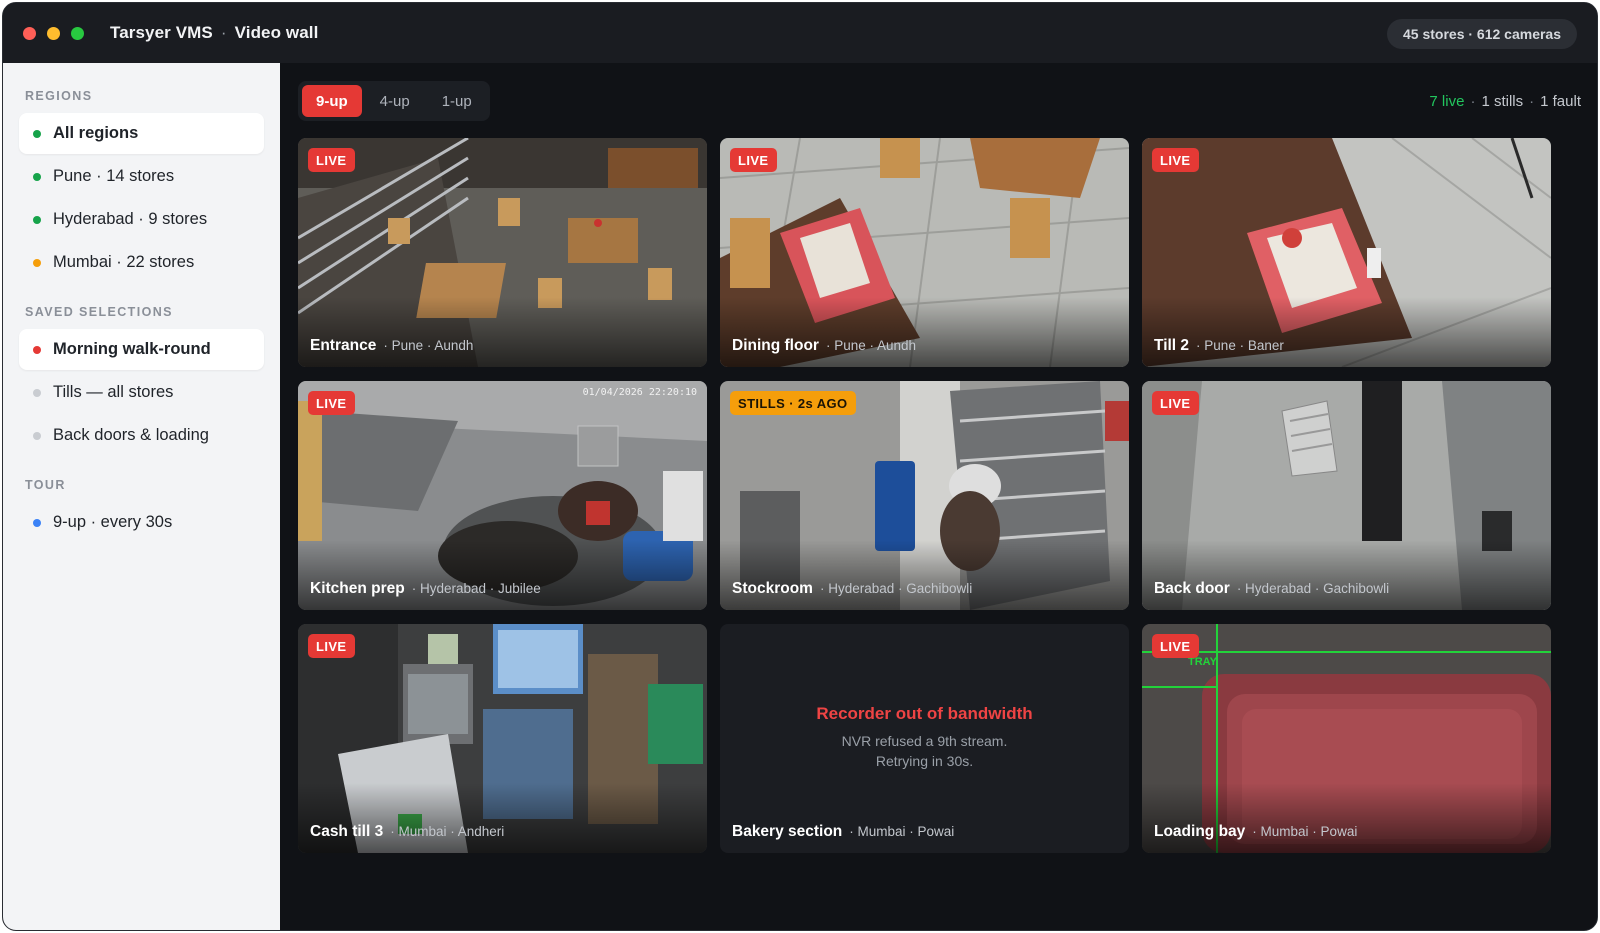 This screenshot has width=1600, height=933. What do you see at coordinates (457, 101) in the screenshot?
I see `layout-1-up-button: 1-up` at bounding box center [457, 101].